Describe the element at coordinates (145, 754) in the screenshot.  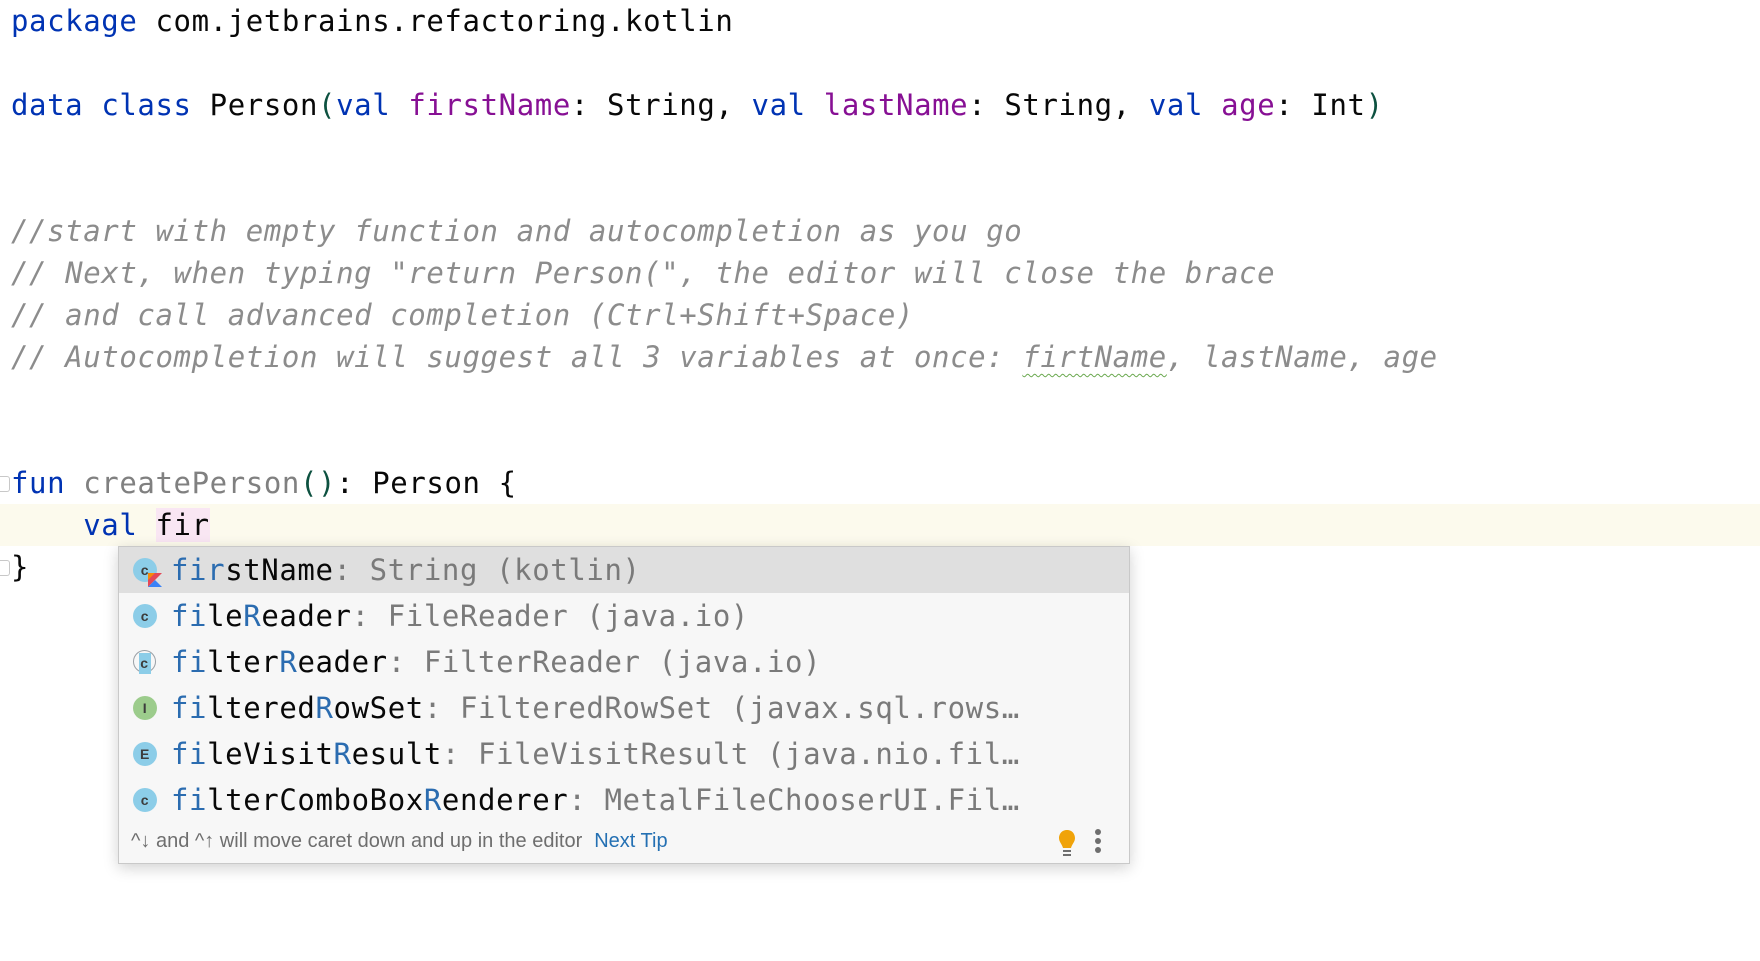
I see `enum-icon: E` at that location.